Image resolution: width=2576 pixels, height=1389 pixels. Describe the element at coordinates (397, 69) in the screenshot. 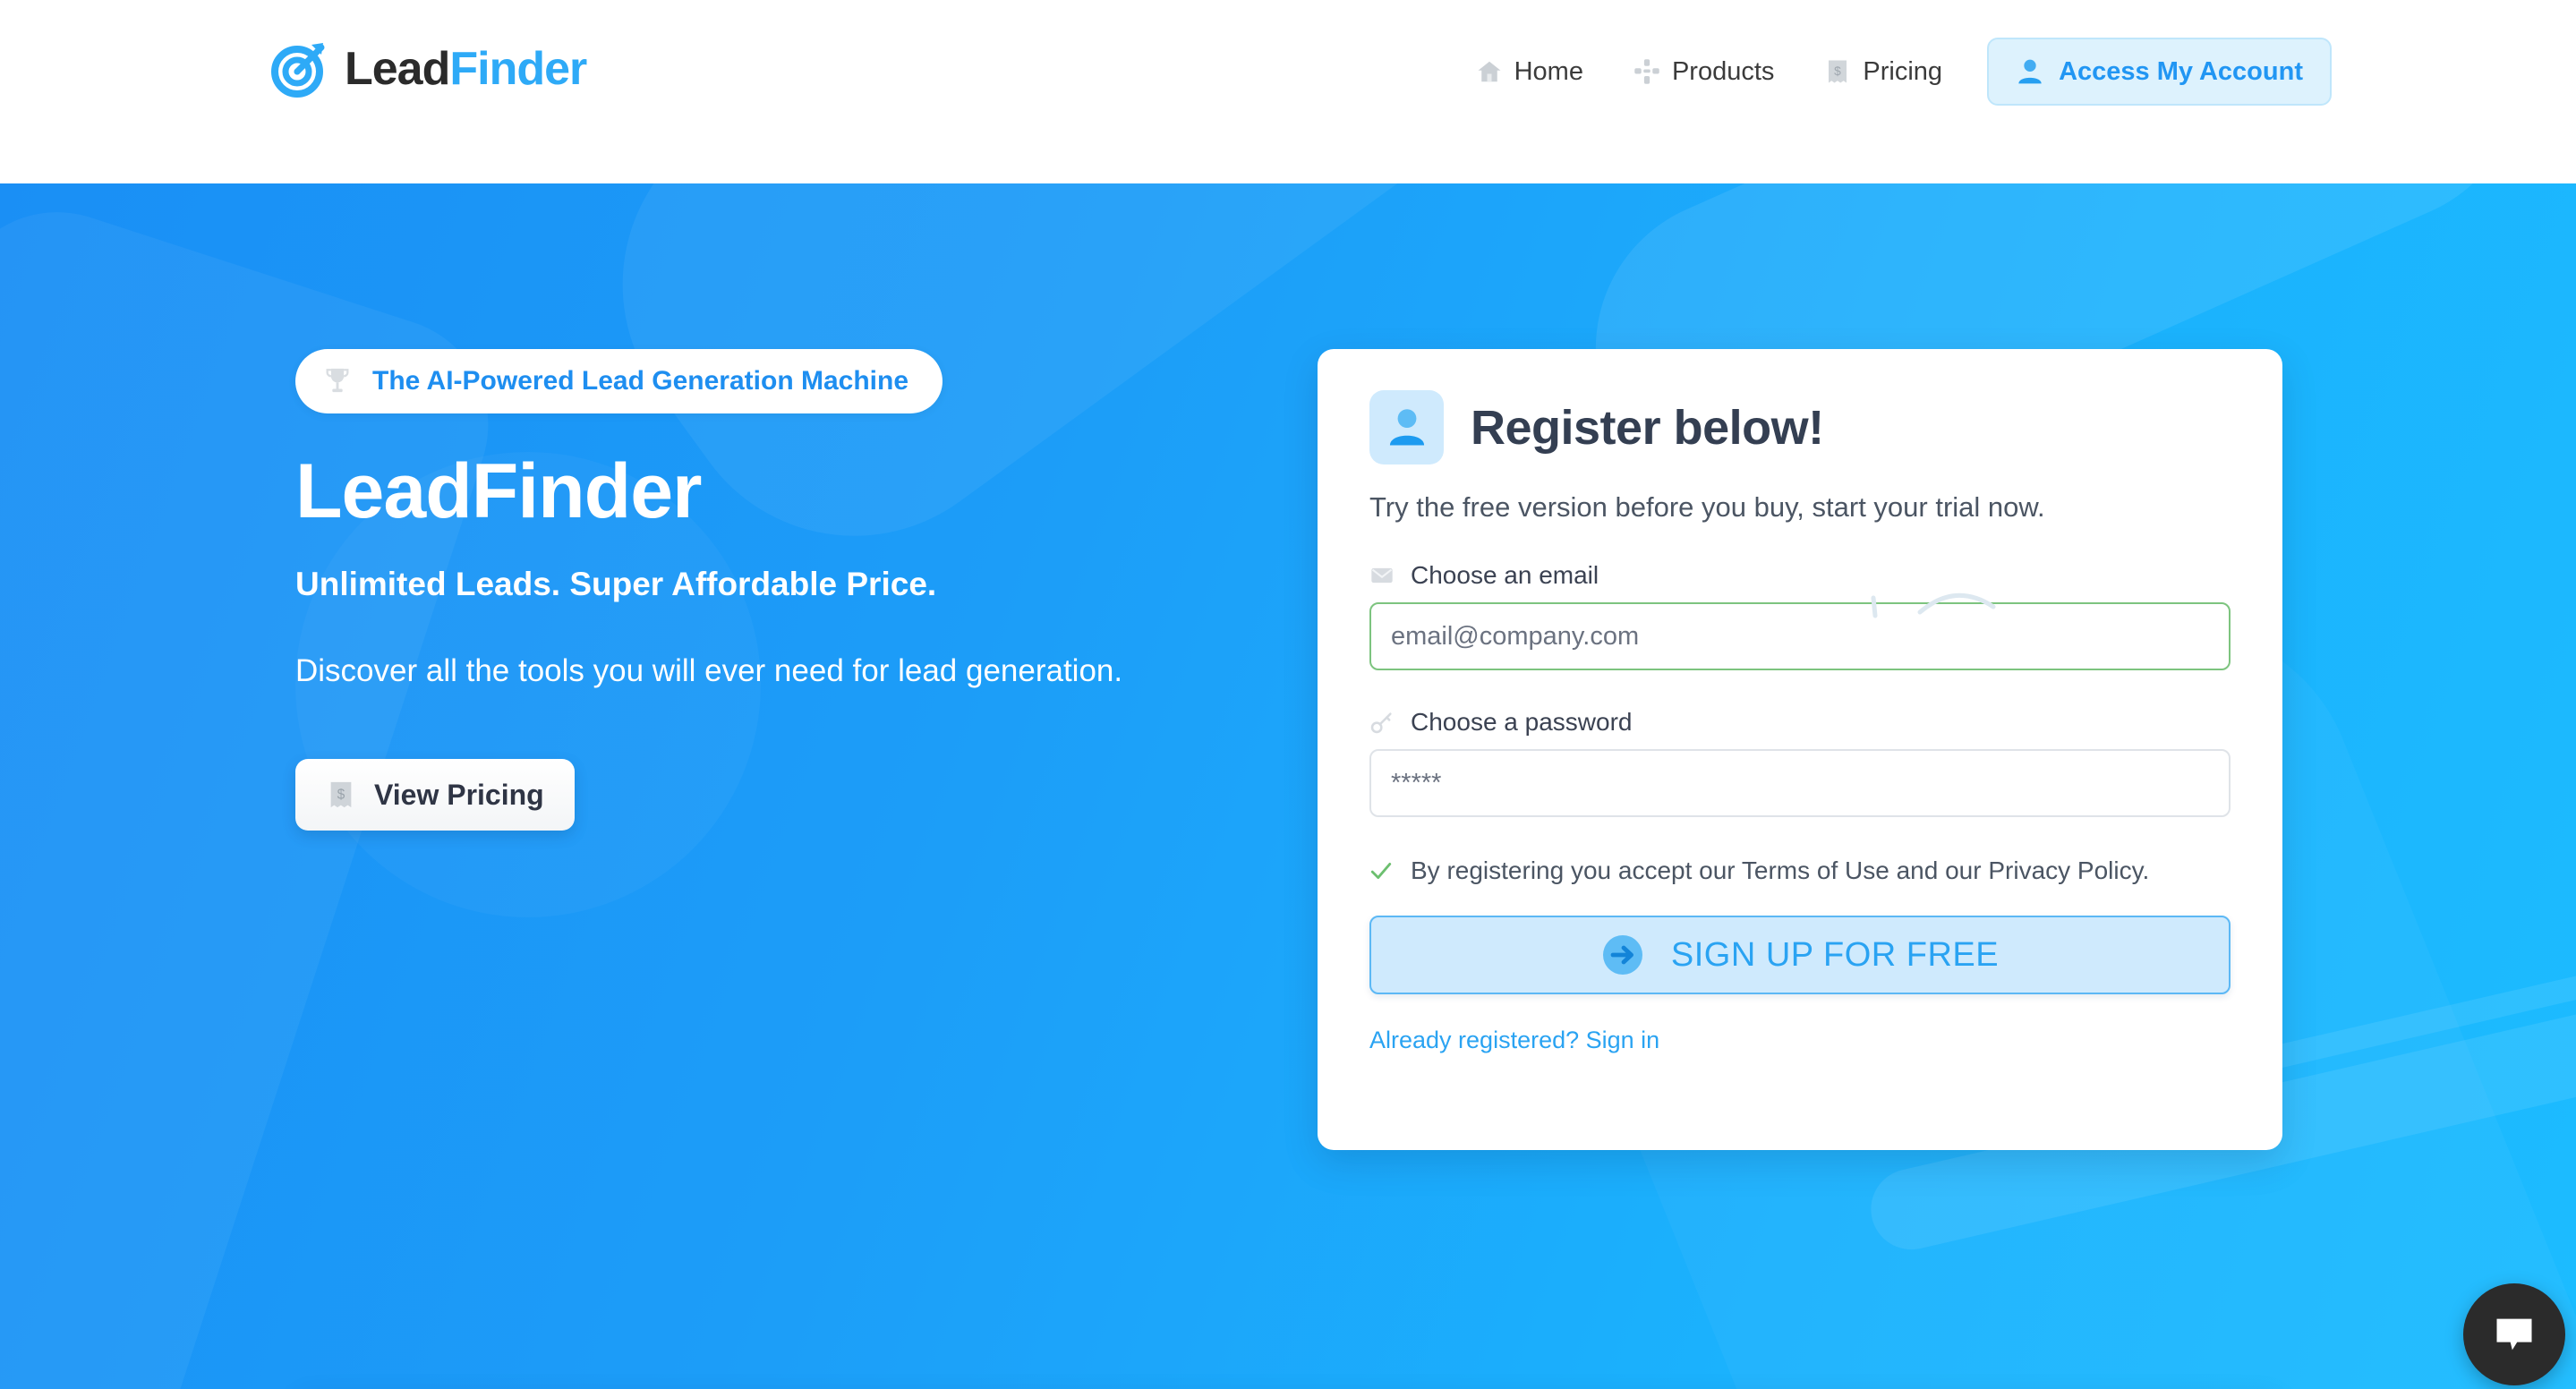

I see `logo-text-primary: Lead` at that location.